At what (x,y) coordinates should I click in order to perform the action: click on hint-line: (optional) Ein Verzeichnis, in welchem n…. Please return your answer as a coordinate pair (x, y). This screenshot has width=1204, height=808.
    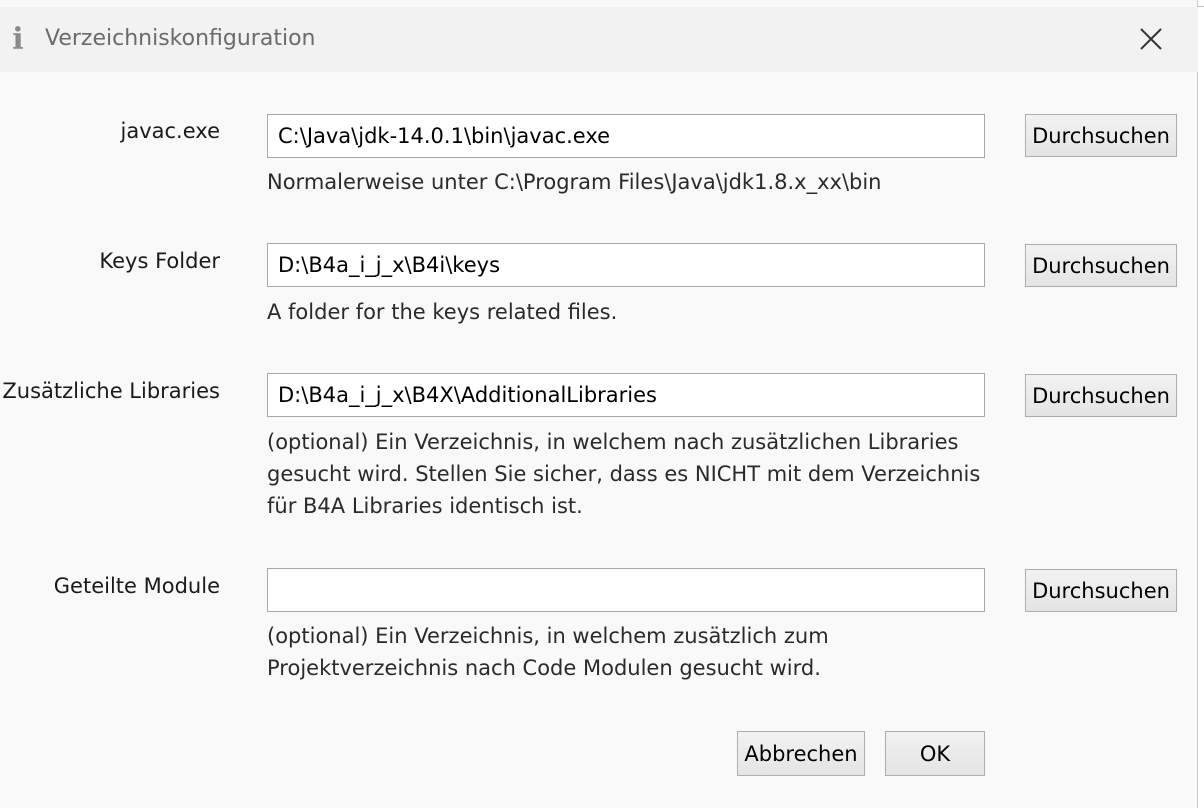
    Looking at the image, I should click on (613, 442).